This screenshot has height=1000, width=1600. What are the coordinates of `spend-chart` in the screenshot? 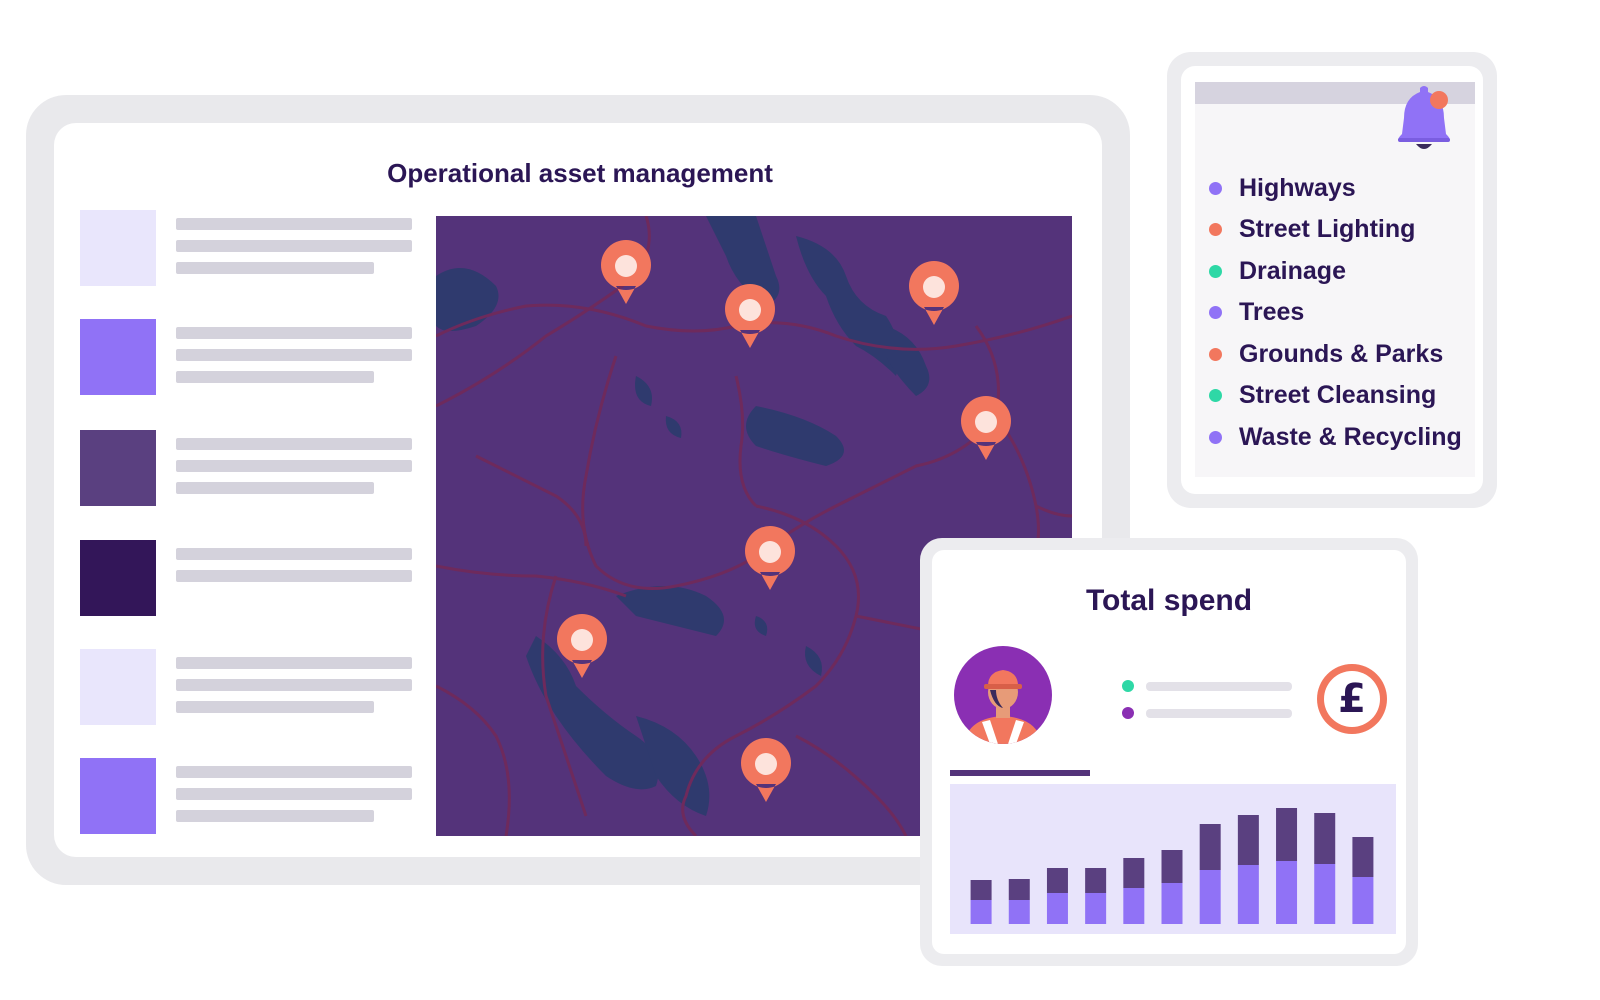 It's located at (1172, 866).